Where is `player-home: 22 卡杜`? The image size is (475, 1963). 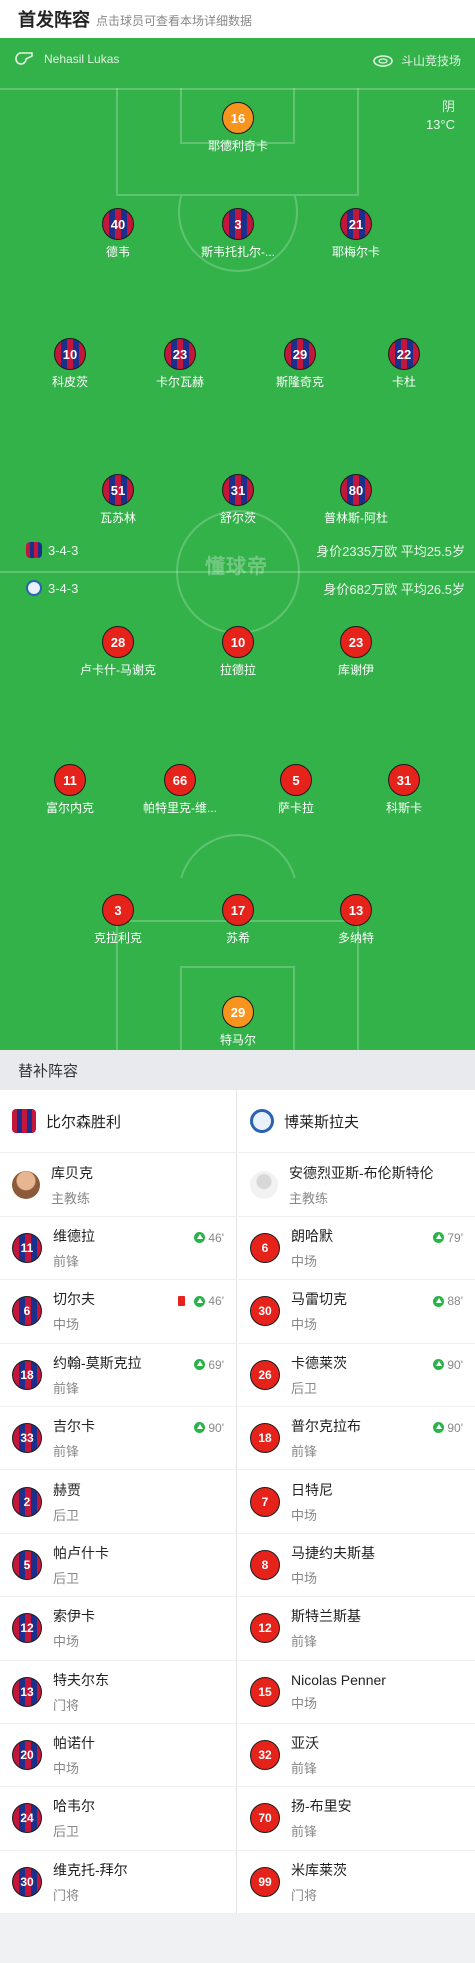 player-home: 22 卡杜 is located at coordinates (404, 364).